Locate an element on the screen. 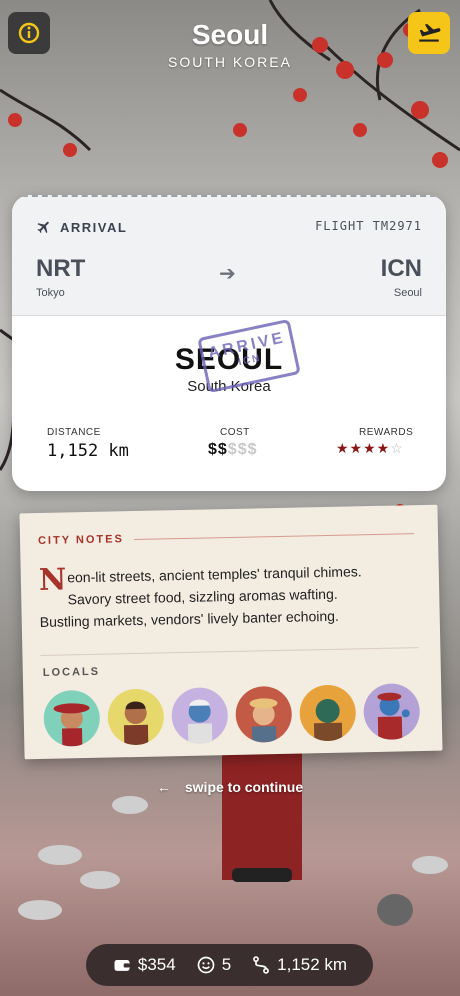  swipe-hint: ← swipe to continue is located at coordinates (230, 787).